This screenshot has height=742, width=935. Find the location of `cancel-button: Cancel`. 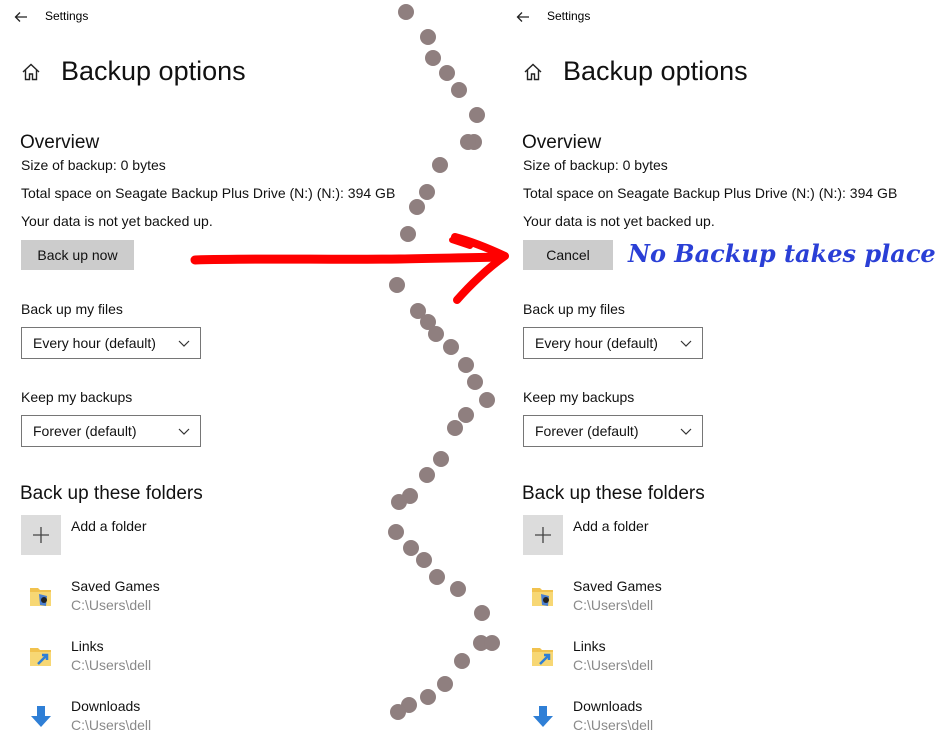

cancel-button: Cancel is located at coordinates (568, 255).